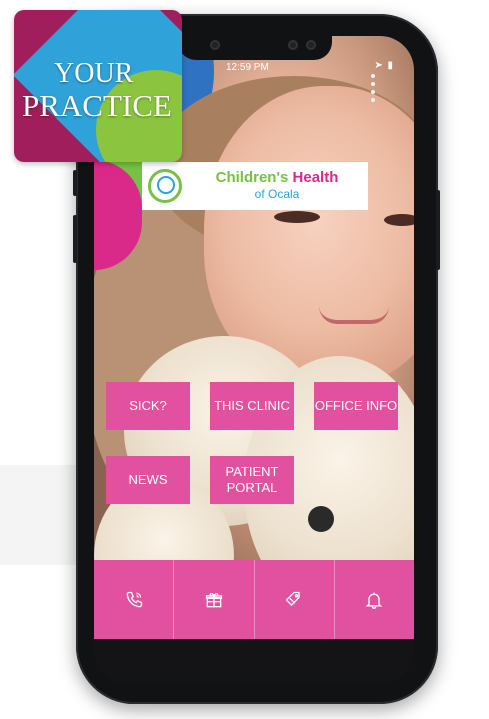  I want to click on status-icons: ➤ ▮, so click(384, 65).